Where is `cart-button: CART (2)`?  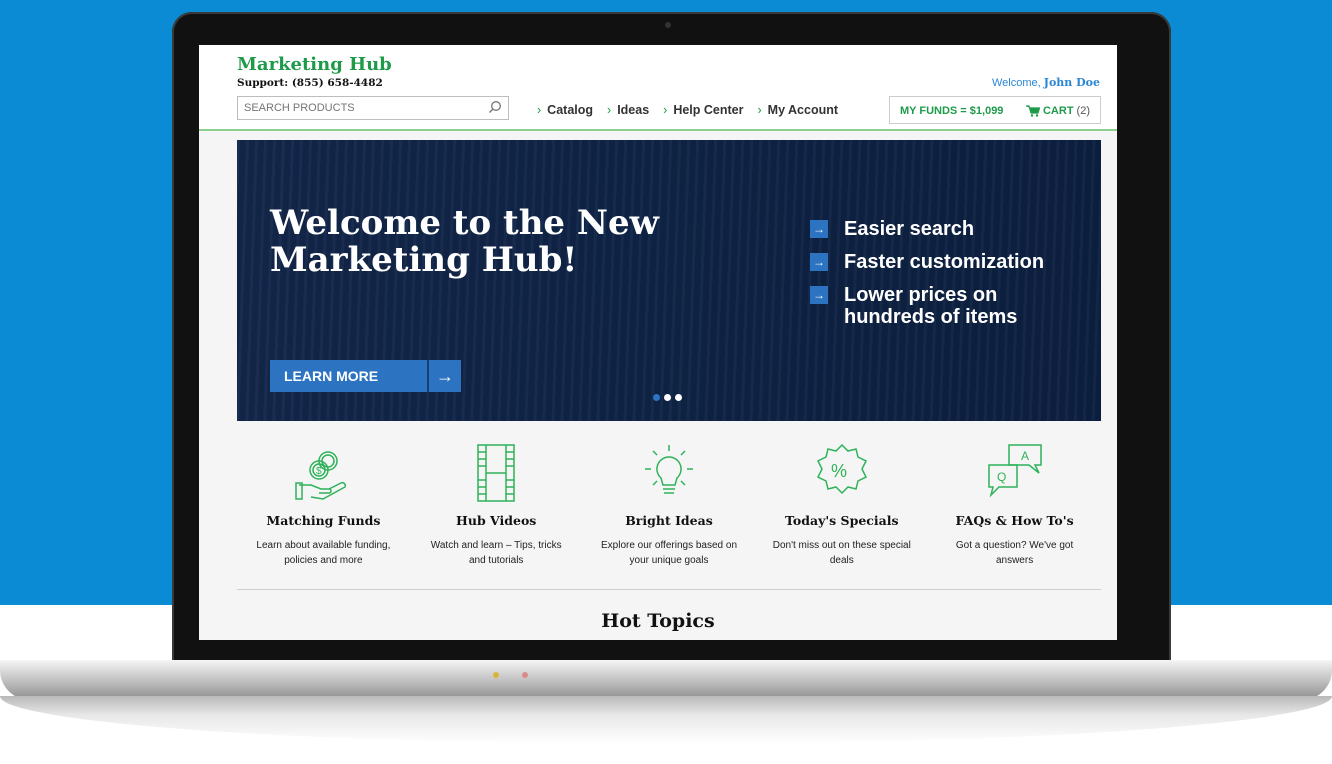
cart-button: CART (2) is located at coordinates (1057, 111).